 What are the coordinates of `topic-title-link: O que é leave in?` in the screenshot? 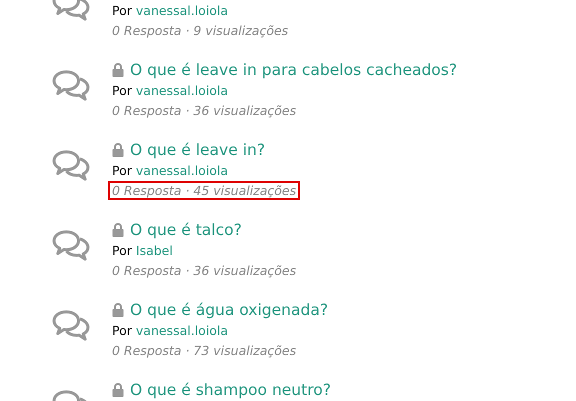 It's located at (198, 150).